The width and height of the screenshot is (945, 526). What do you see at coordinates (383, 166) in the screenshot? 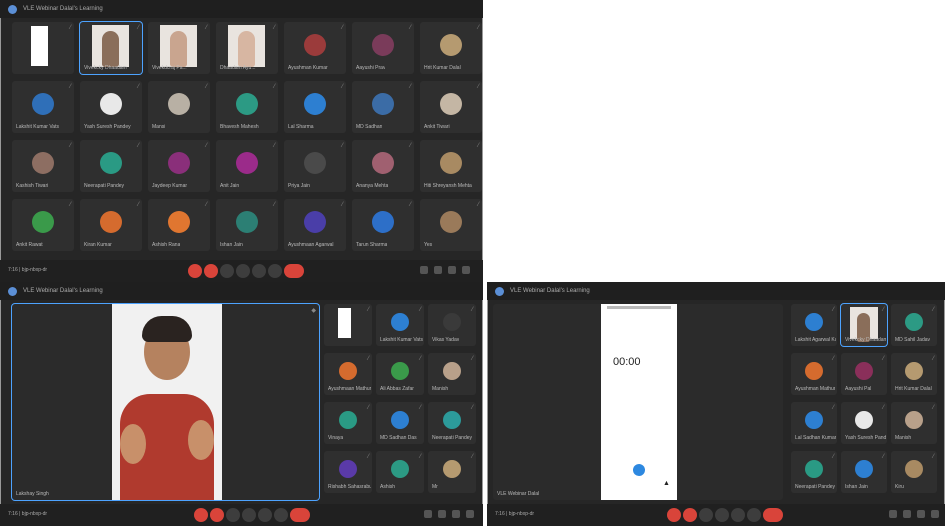
I see `participant-tile: ⁄ Ananya Mehta` at bounding box center [383, 166].